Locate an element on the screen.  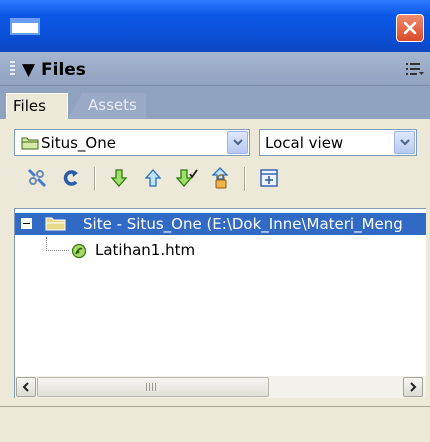
connect-button is located at coordinates (37, 178).